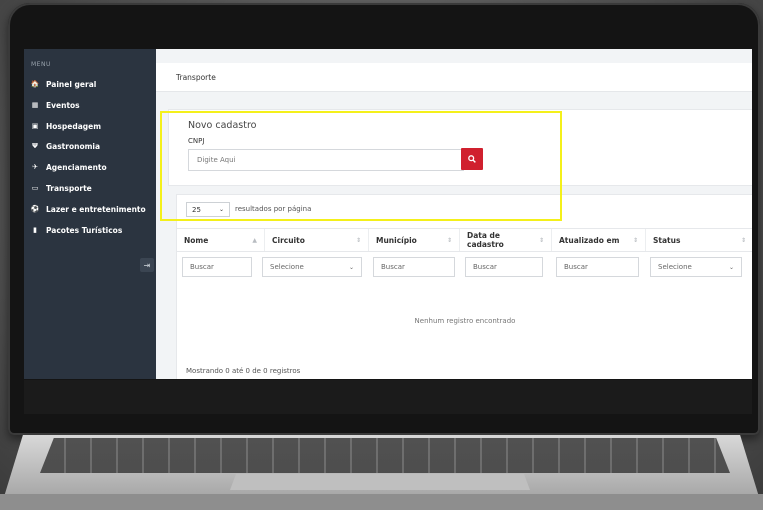 Image resolution: width=763 pixels, height=510 pixels. I want to click on empty-message: Nenhum registro encontrado, so click(465, 321).